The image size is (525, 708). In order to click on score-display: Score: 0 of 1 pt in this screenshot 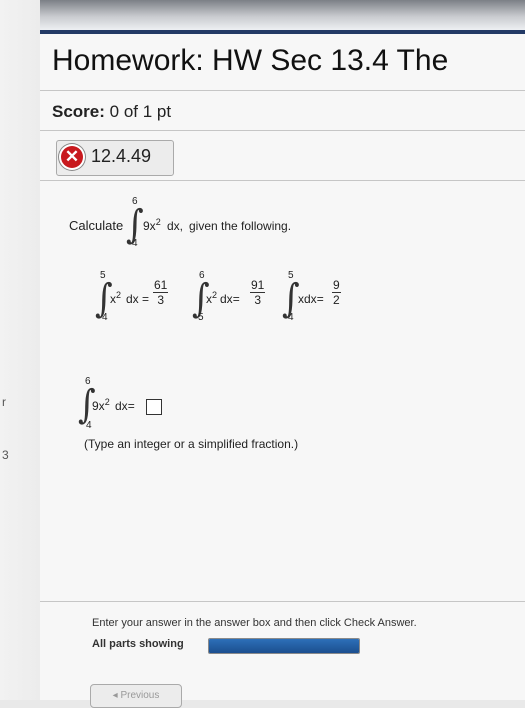, I will do `click(111, 112)`.